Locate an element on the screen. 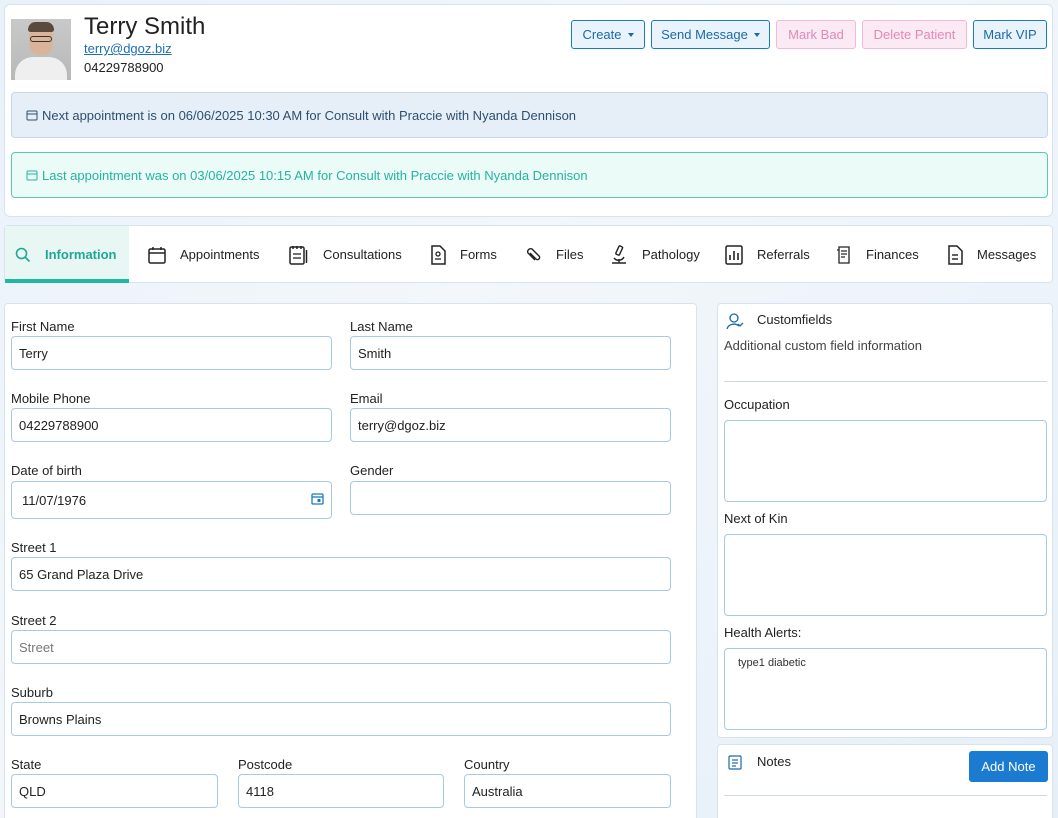 This screenshot has width=1058, height=818. send-message-button: Send Message is located at coordinates (710, 34).